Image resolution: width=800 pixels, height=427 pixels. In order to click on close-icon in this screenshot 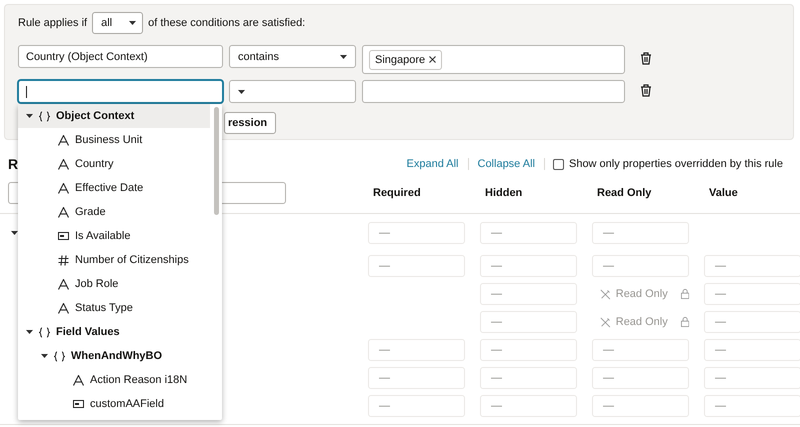, I will do `click(432, 59)`.